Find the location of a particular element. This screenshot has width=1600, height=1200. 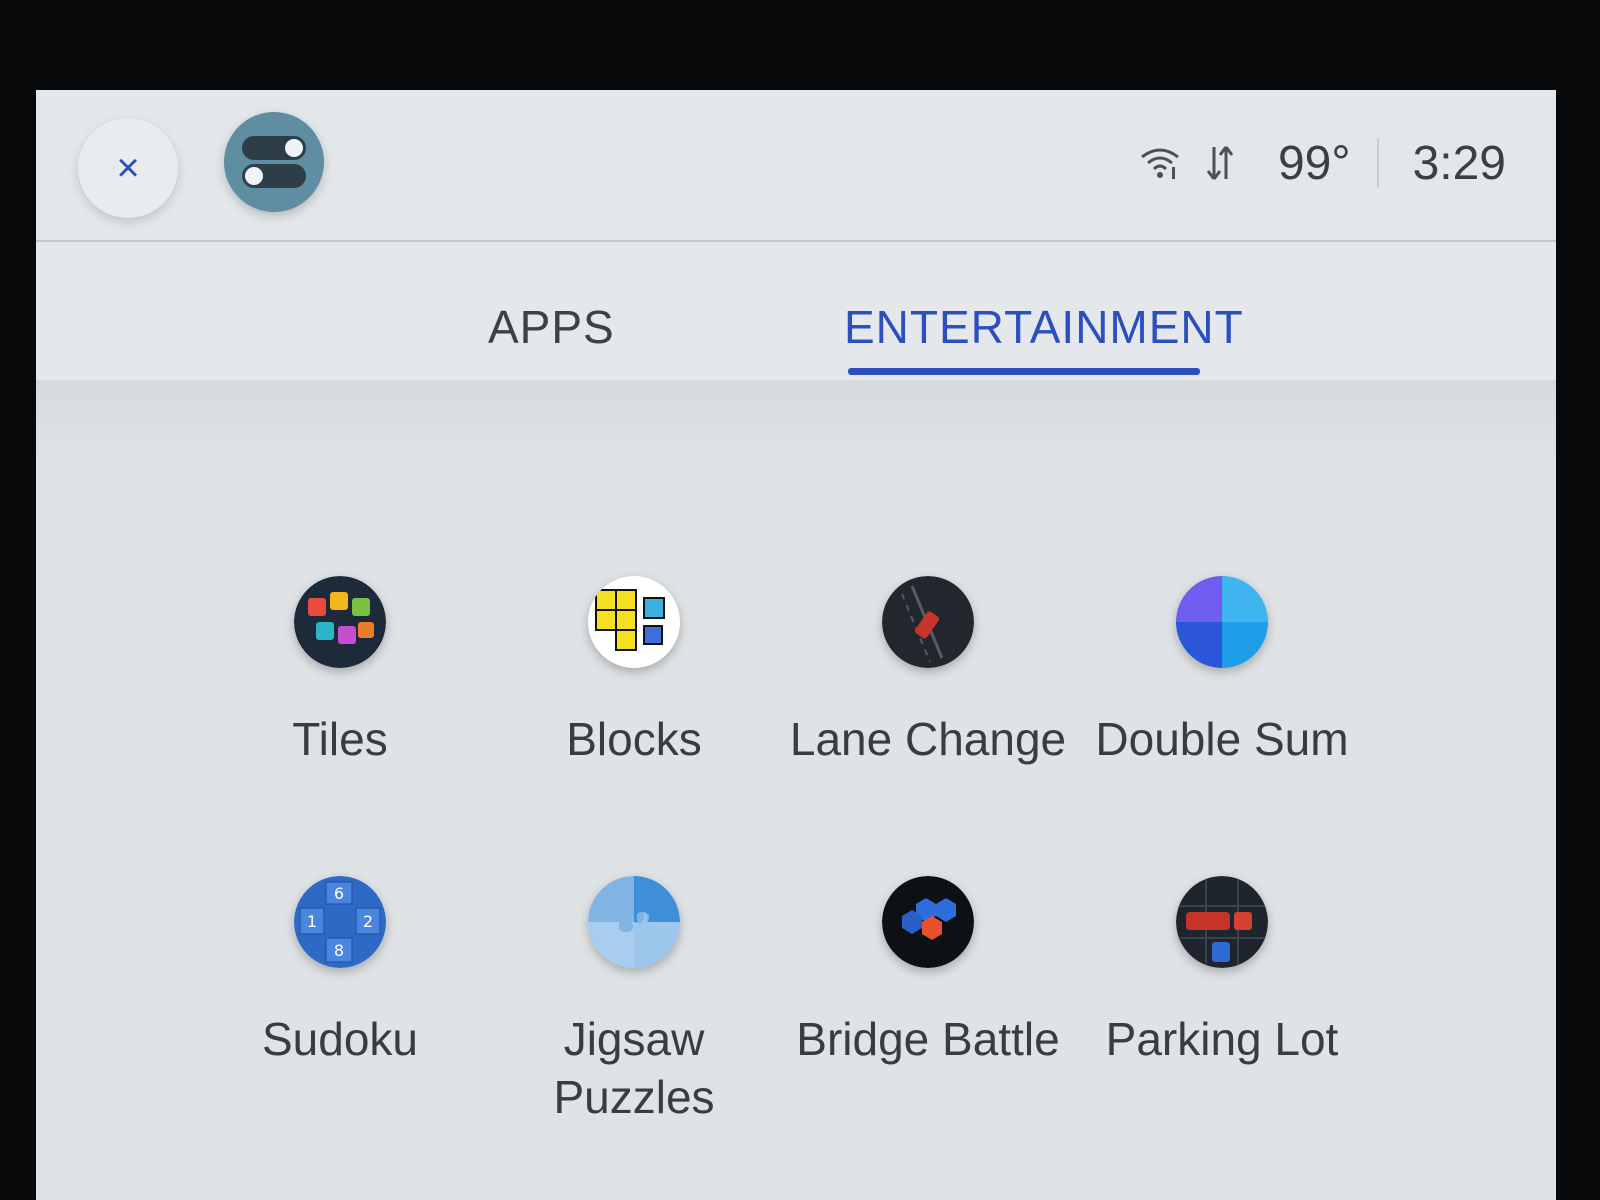

svg-text: 1 is located at coordinates (312, 921).